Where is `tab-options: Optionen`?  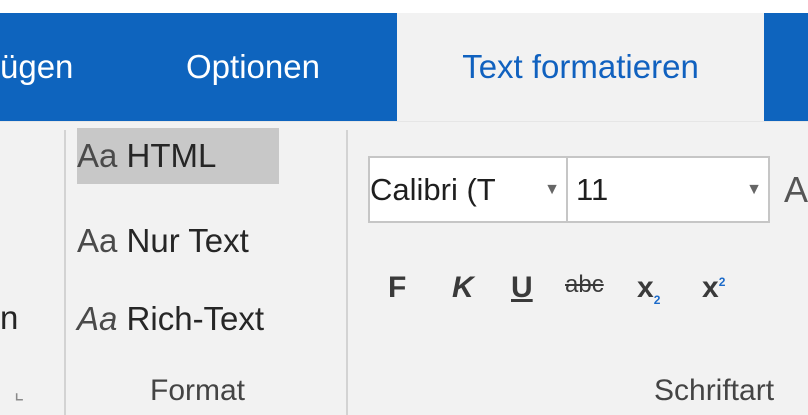
tab-options: Optionen is located at coordinates (253, 67).